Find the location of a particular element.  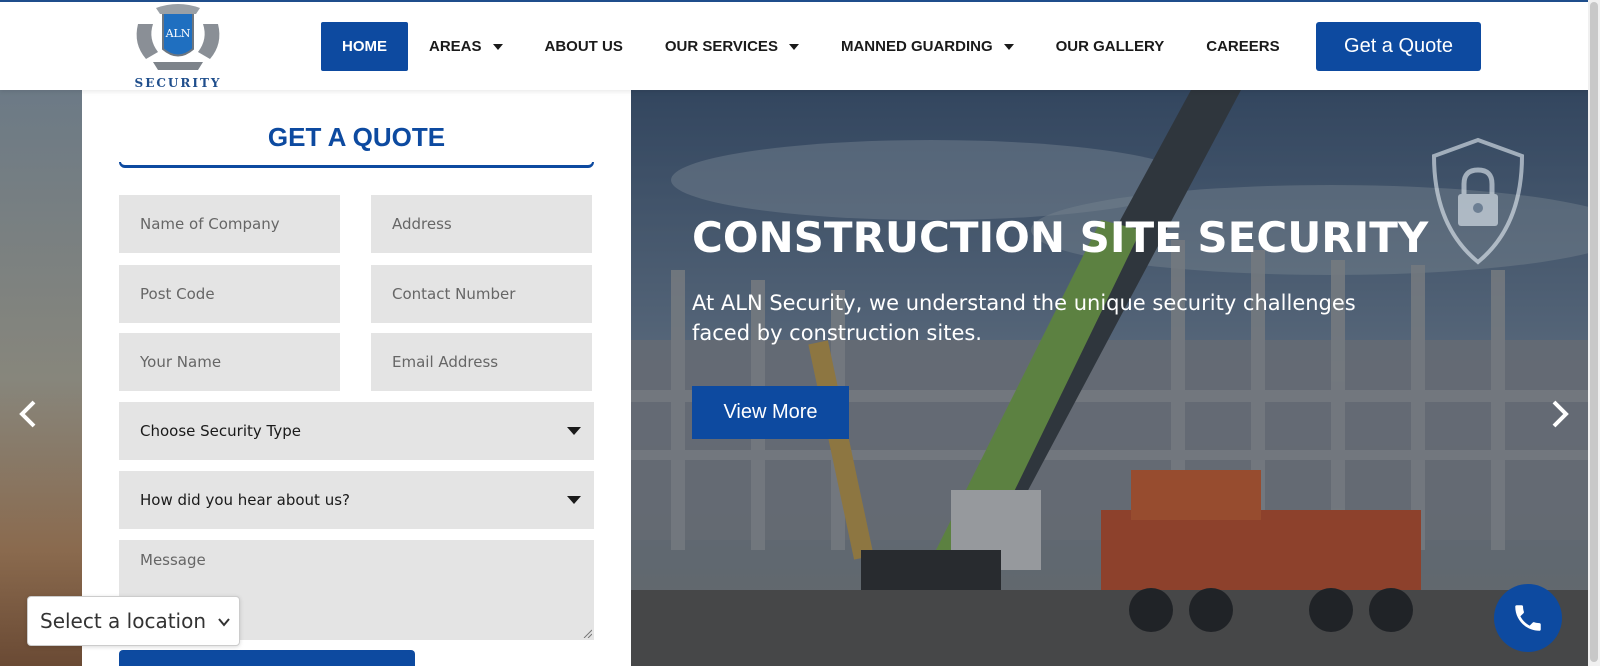

chevron-down-icon is located at coordinates (224, 622).